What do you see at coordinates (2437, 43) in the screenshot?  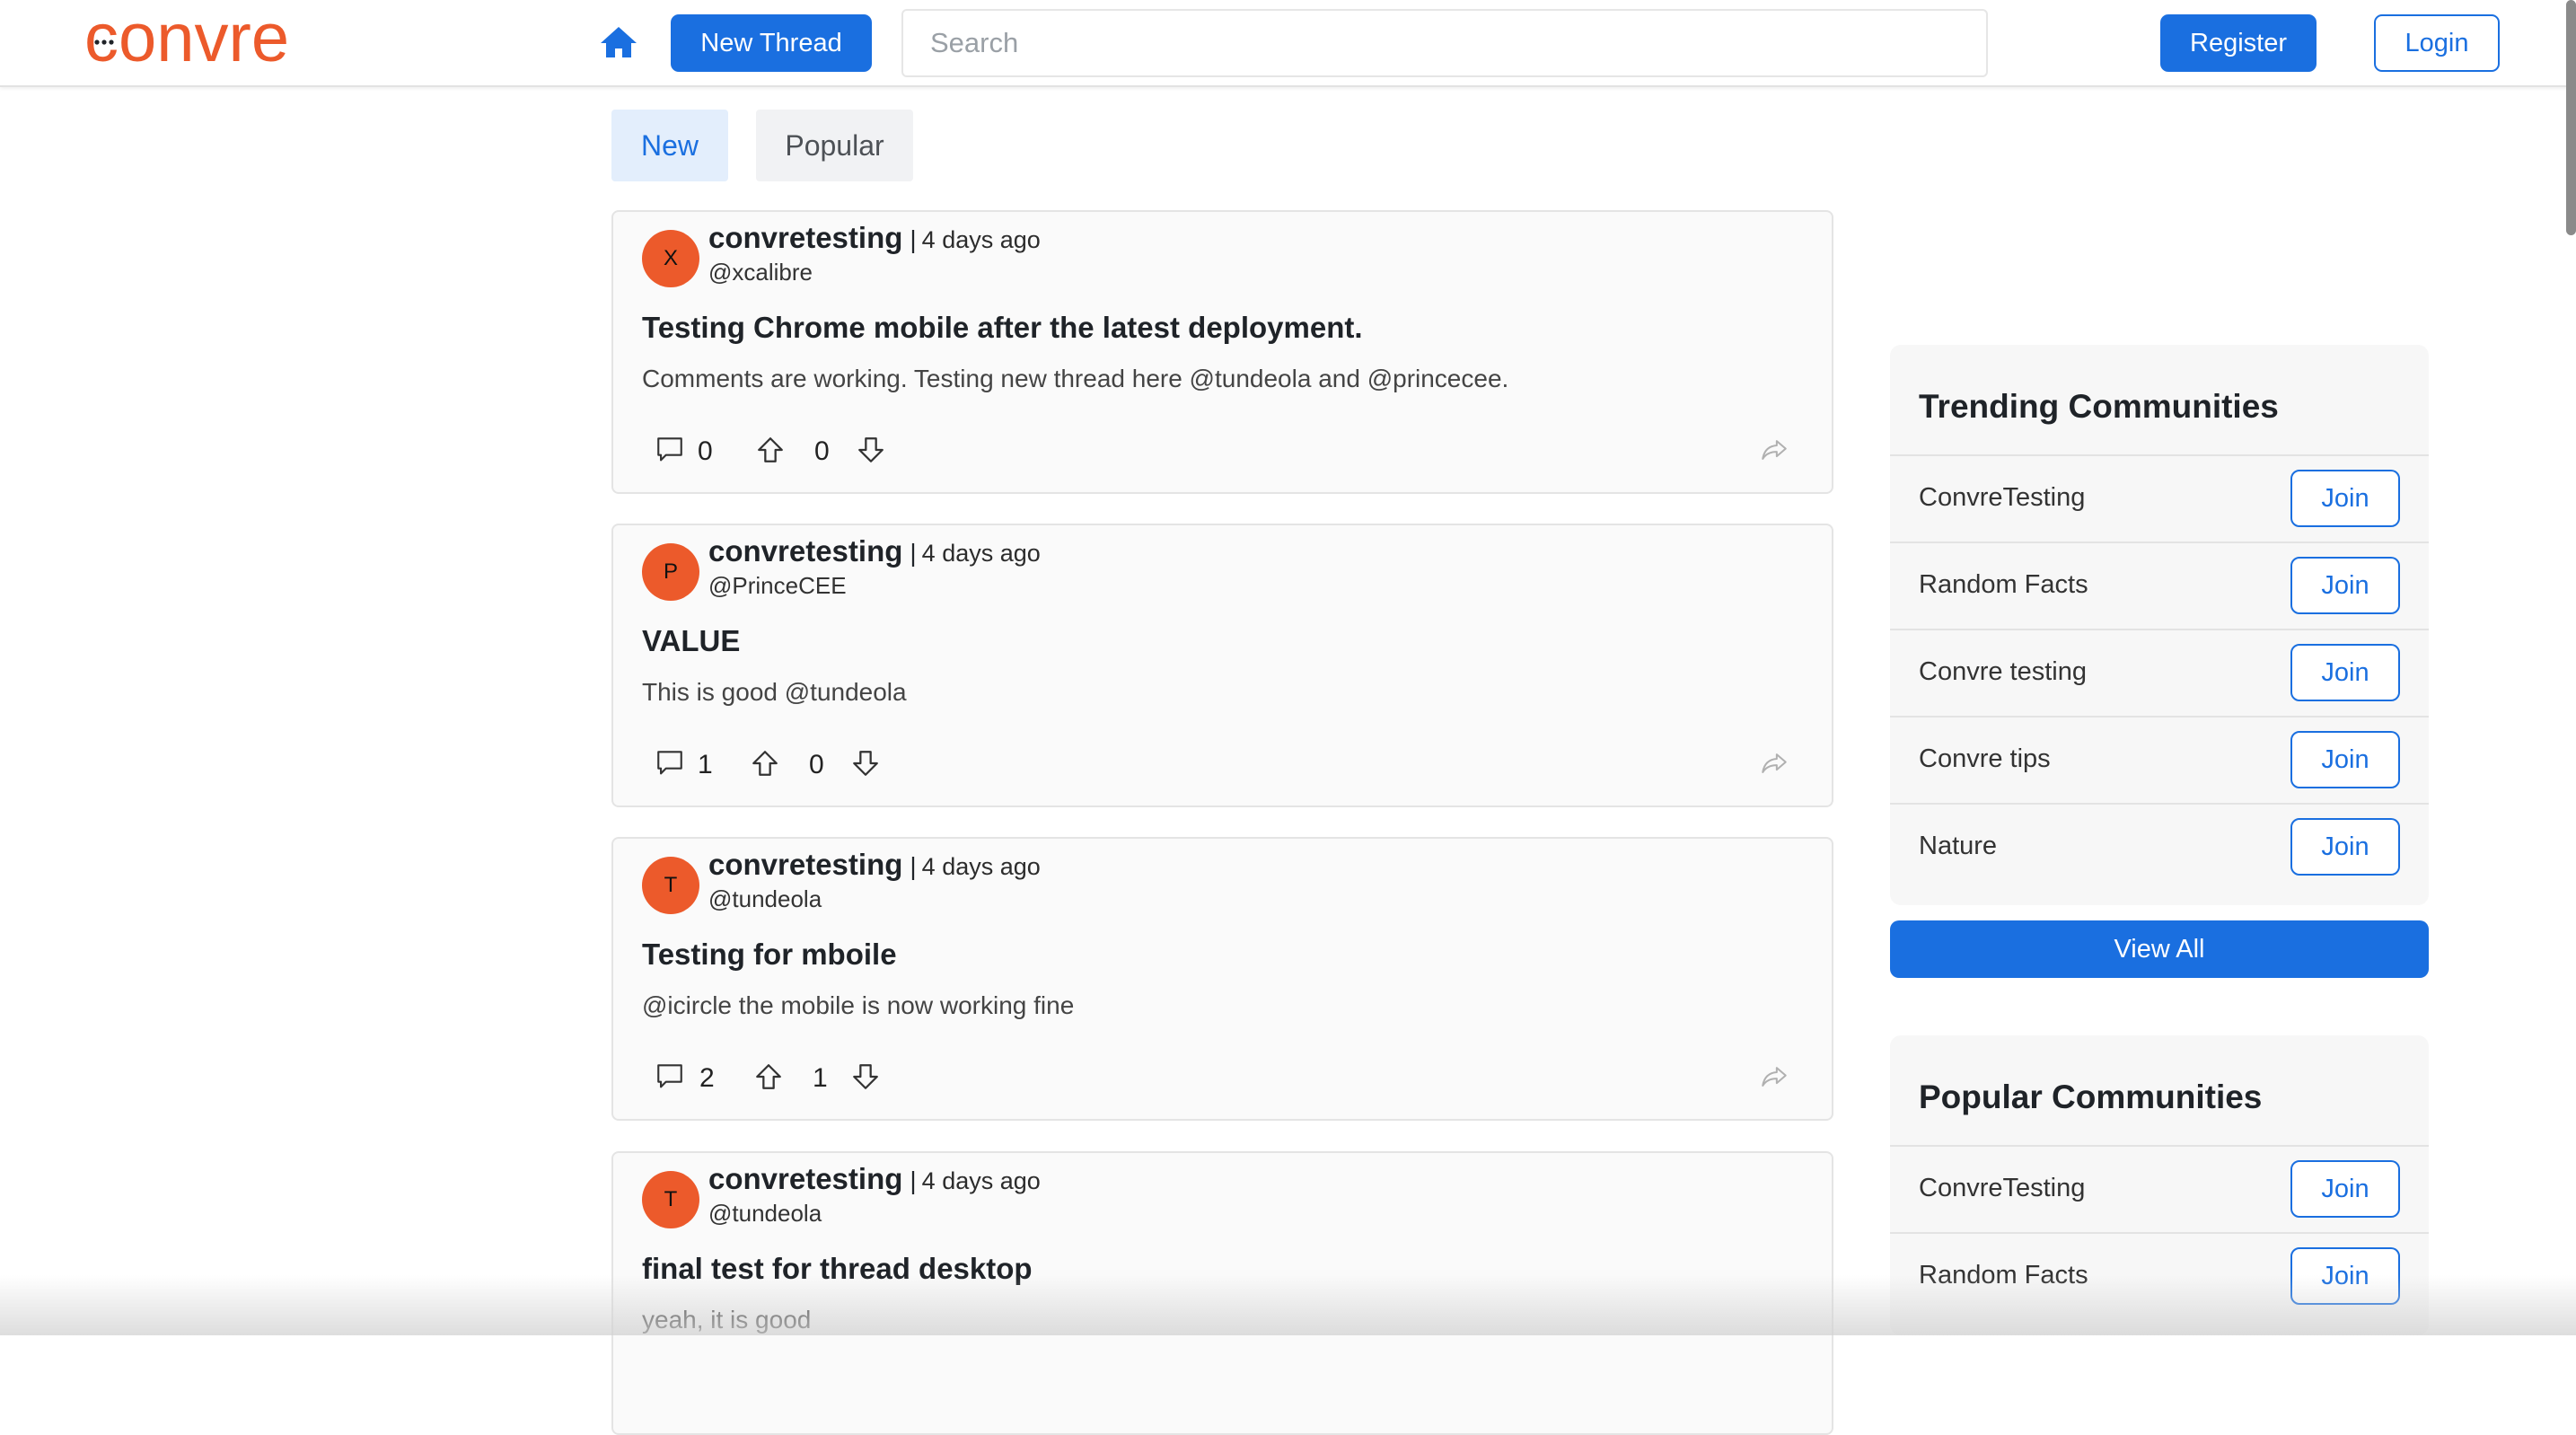 I see `login-button: Login` at bounding box center [2437, 43].